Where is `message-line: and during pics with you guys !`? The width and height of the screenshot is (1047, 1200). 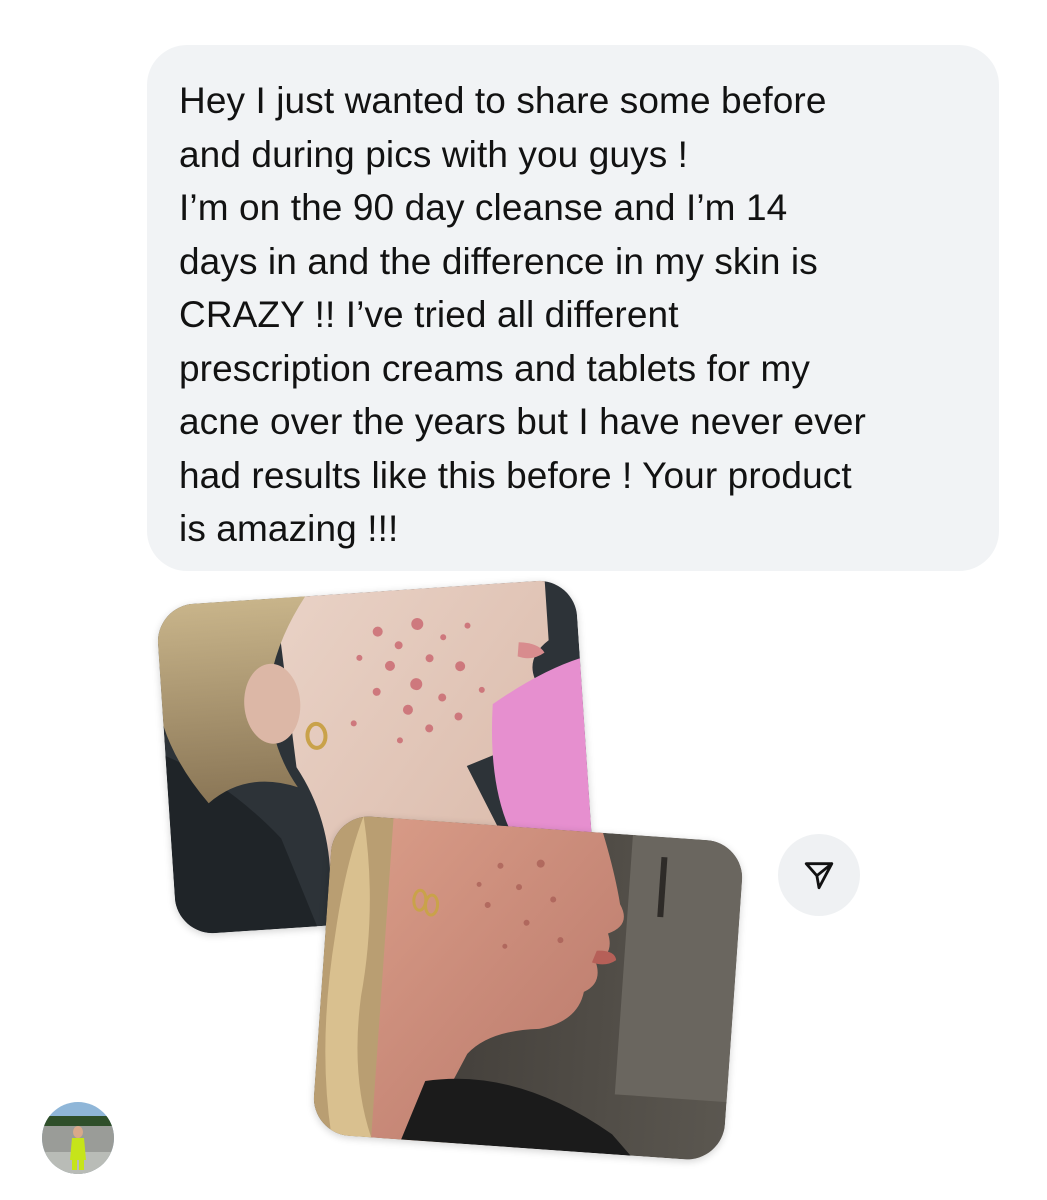
message-line: and during pics with you guys ! is located at coordinates (434, 154).